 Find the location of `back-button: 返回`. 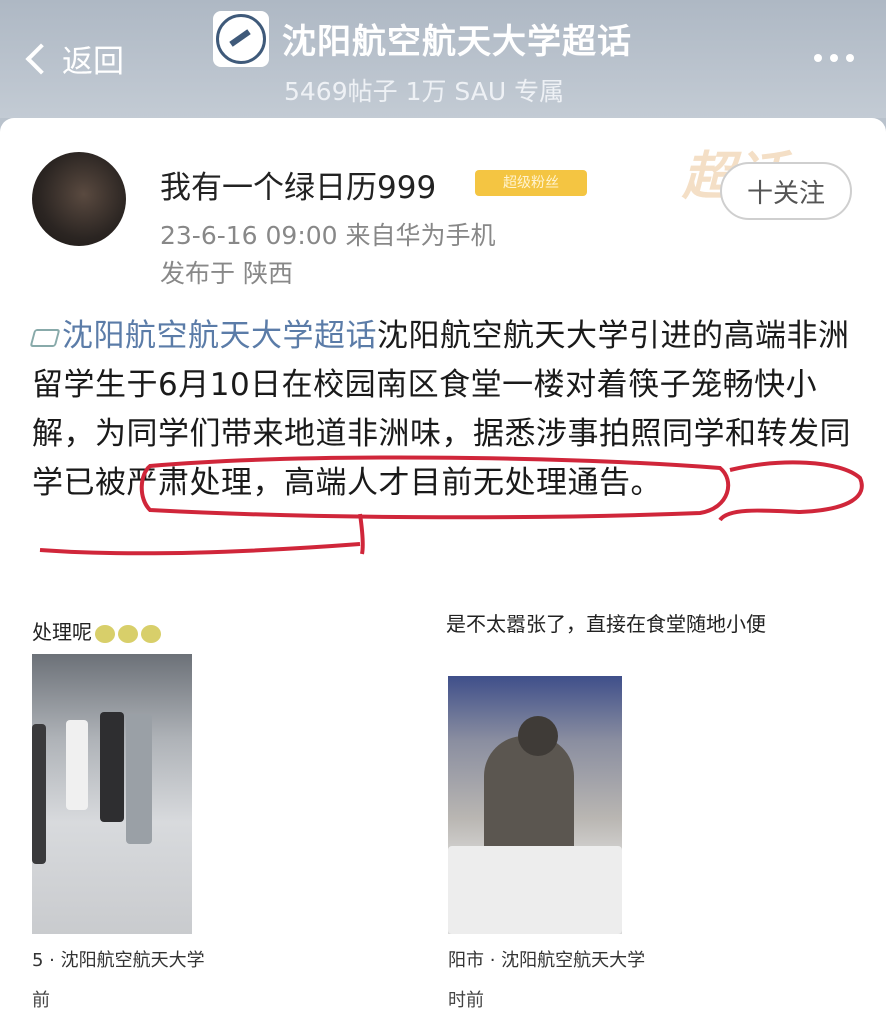

back-button: 返回 is located at coordinates (73, 58).